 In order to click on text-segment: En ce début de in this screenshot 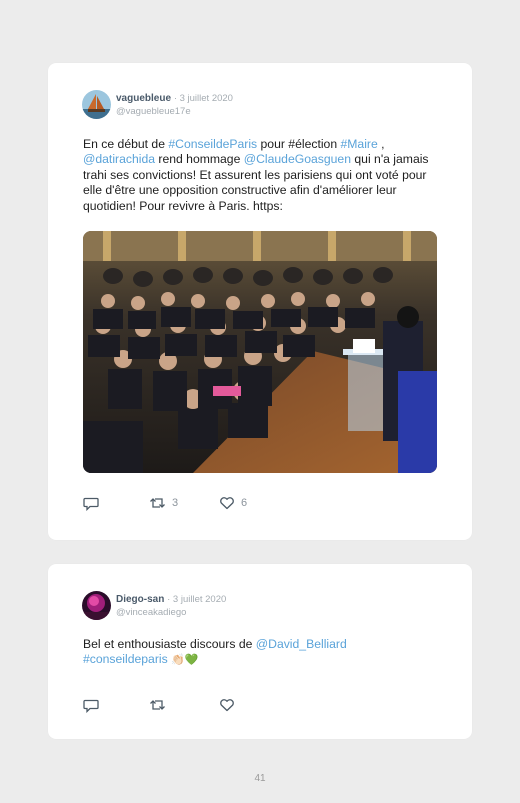, I will do `click(126, 144)`.